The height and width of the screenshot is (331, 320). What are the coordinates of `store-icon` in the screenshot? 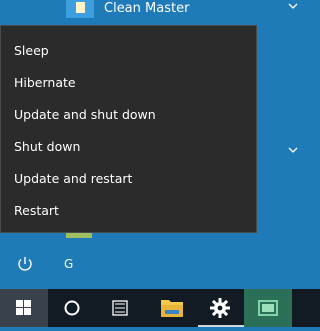 It's located at (268, 308).